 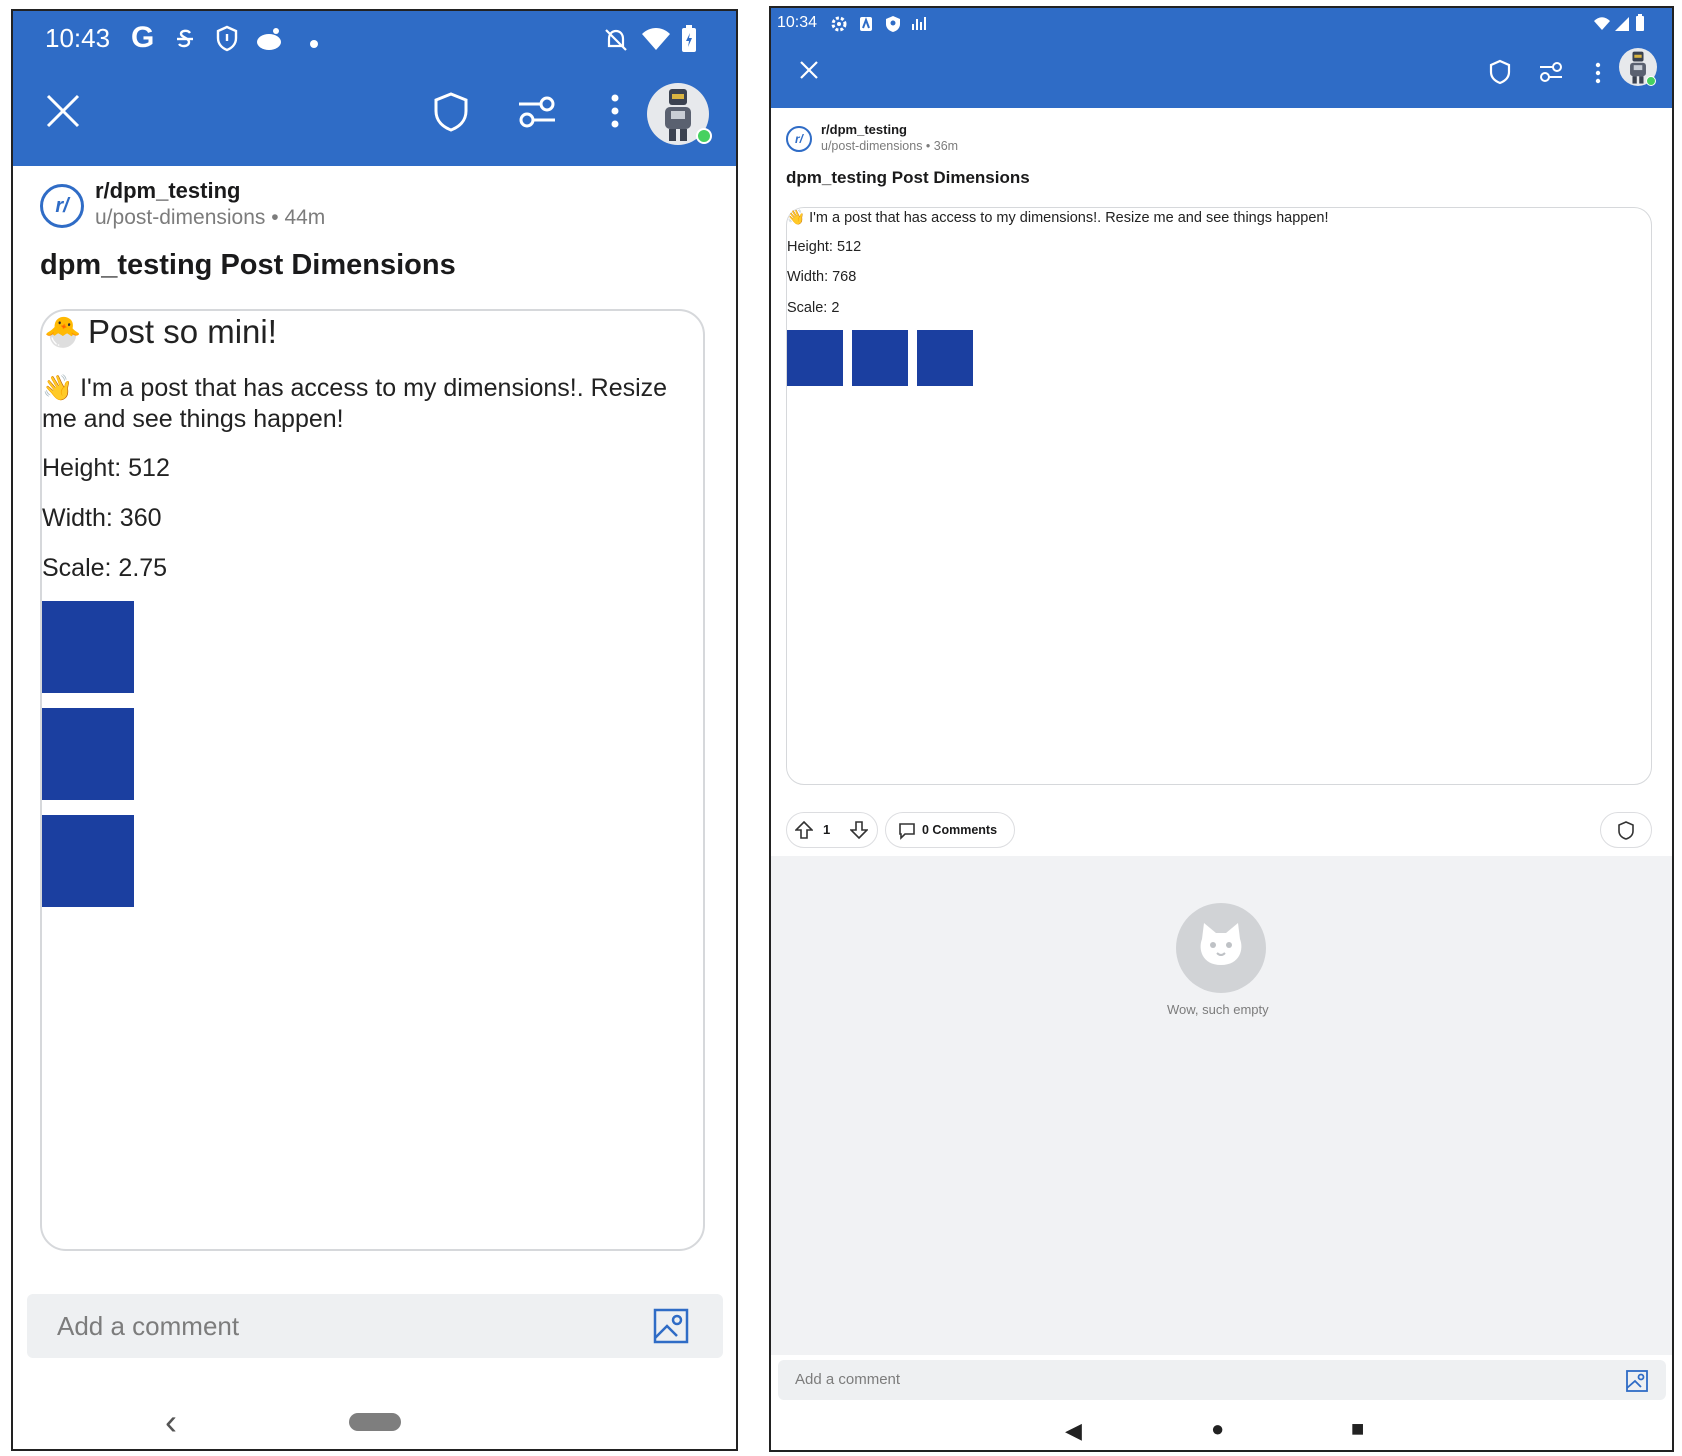 What do you see at coordinates (960, 830) in the screenshot?
I see `comments-label: 0 Comments` at bounding box center [960, 830].